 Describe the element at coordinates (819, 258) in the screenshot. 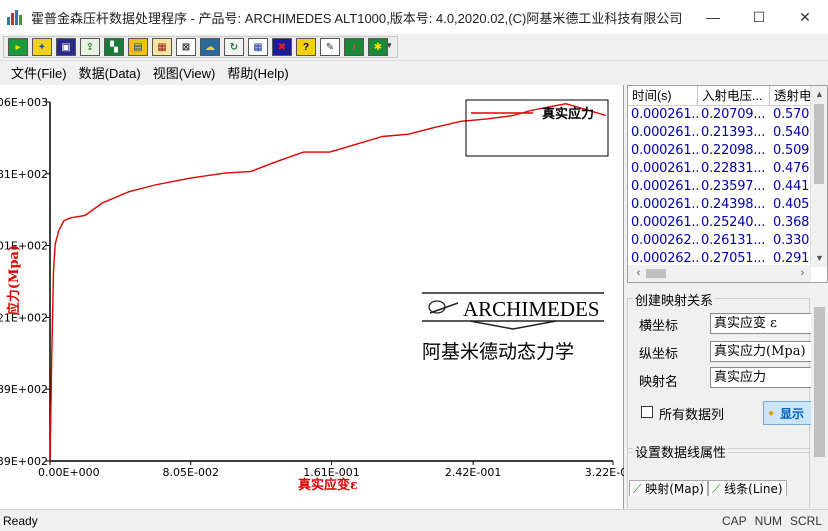

I see `scroll-down-icon: ▼` at that location.